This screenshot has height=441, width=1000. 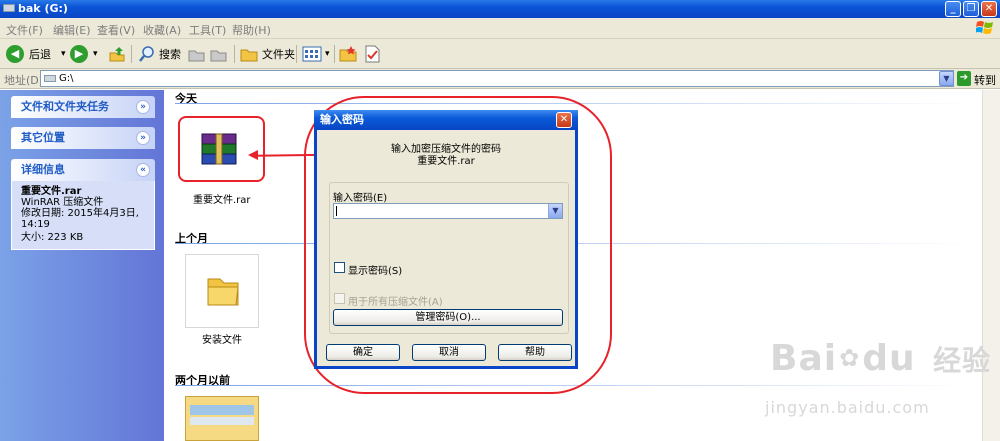 I want to click on windows-logo-icon, so click(x=984, y=27).